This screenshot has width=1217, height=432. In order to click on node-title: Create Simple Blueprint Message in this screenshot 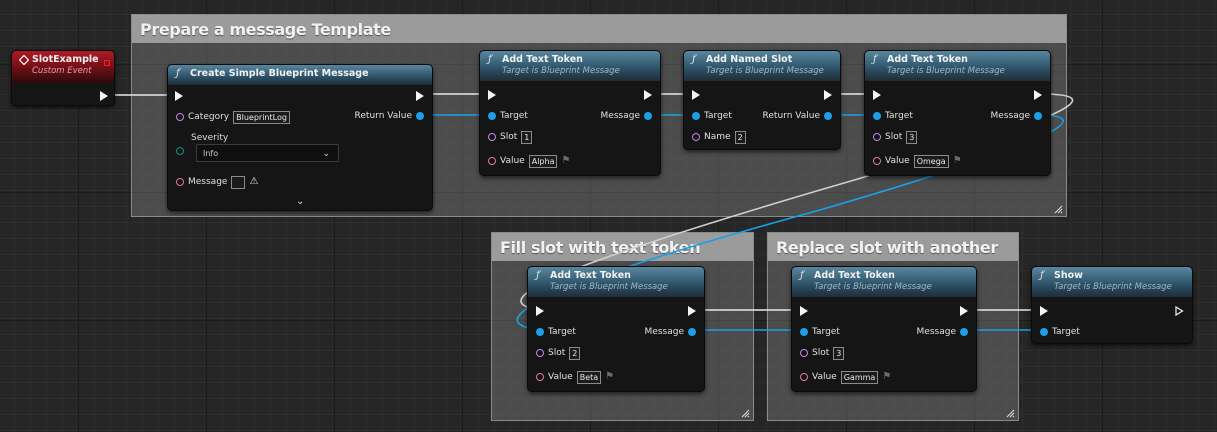, I will do `click(279, 73)`.